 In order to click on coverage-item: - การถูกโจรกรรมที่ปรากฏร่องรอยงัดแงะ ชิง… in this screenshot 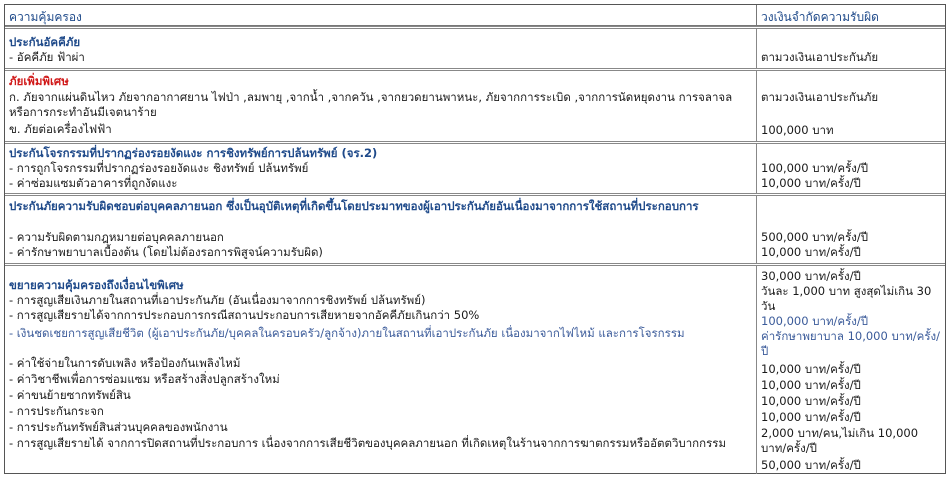, I will do `click(159, 168)`.